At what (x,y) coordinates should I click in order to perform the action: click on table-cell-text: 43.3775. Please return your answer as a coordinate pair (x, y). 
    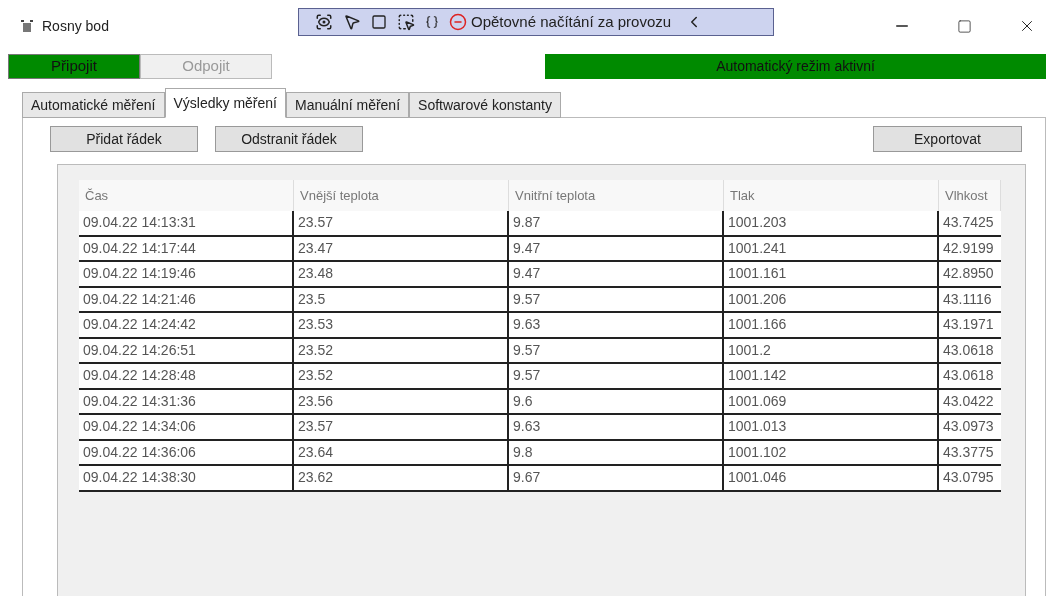
    Looking at the image, I should click on (968, 452).